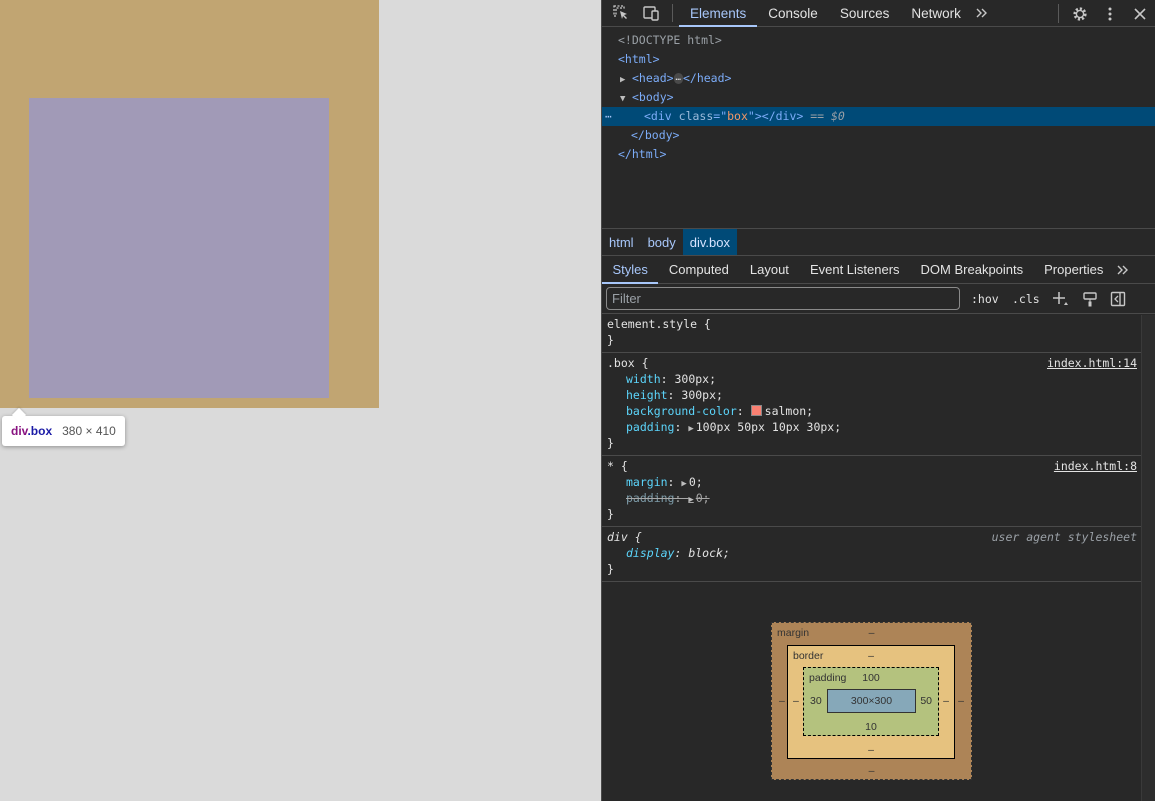  Describe the element at coordinates (1092, 363) in the screenshot. I see `rule-source-link: index.html:14` at that location.